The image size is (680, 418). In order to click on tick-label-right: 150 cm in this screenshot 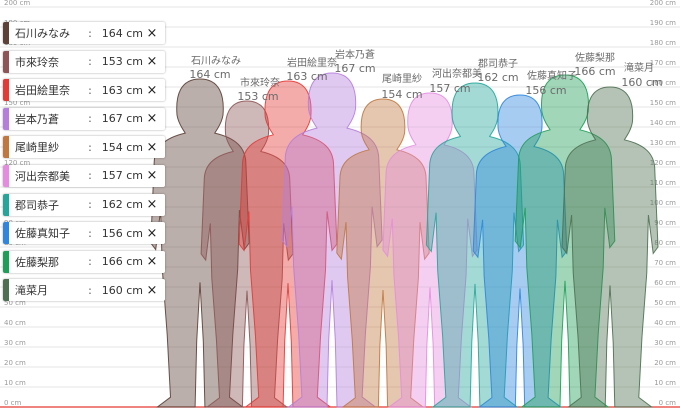, I will do `click(663, 103)`.